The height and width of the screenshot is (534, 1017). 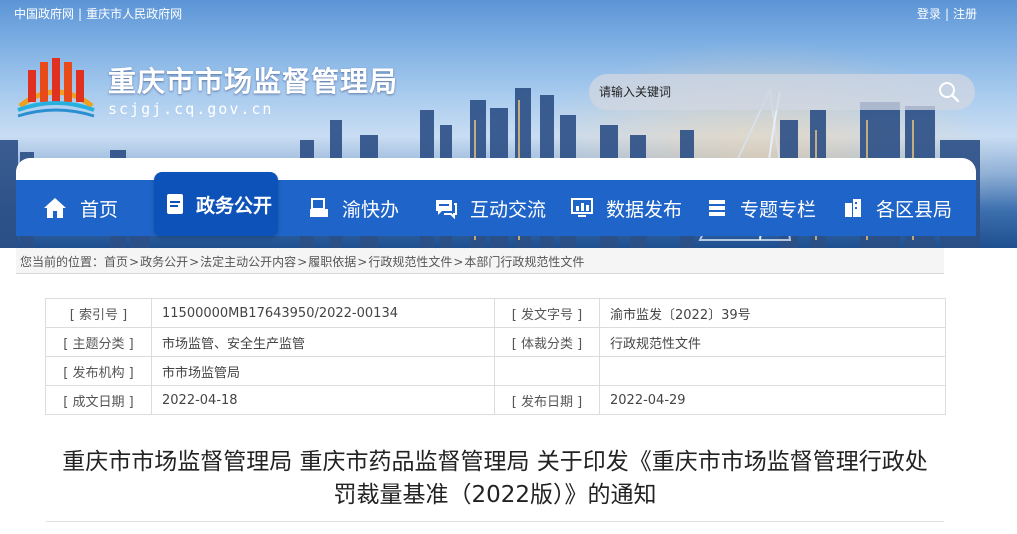 What do you see at coordinates (323, 342) in the screenshot?
I see `topic-value: 市场监管、安全生产监管` at bounding box center [323, 342].